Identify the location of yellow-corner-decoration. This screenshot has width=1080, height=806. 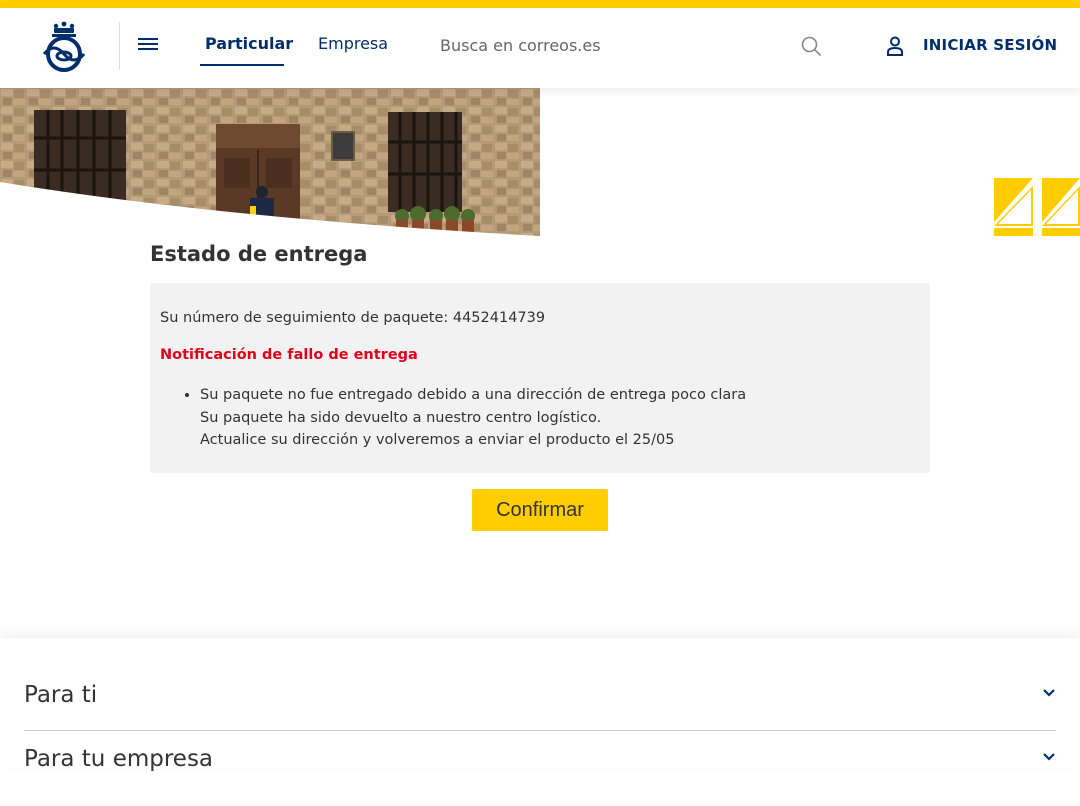
(1037, 207).